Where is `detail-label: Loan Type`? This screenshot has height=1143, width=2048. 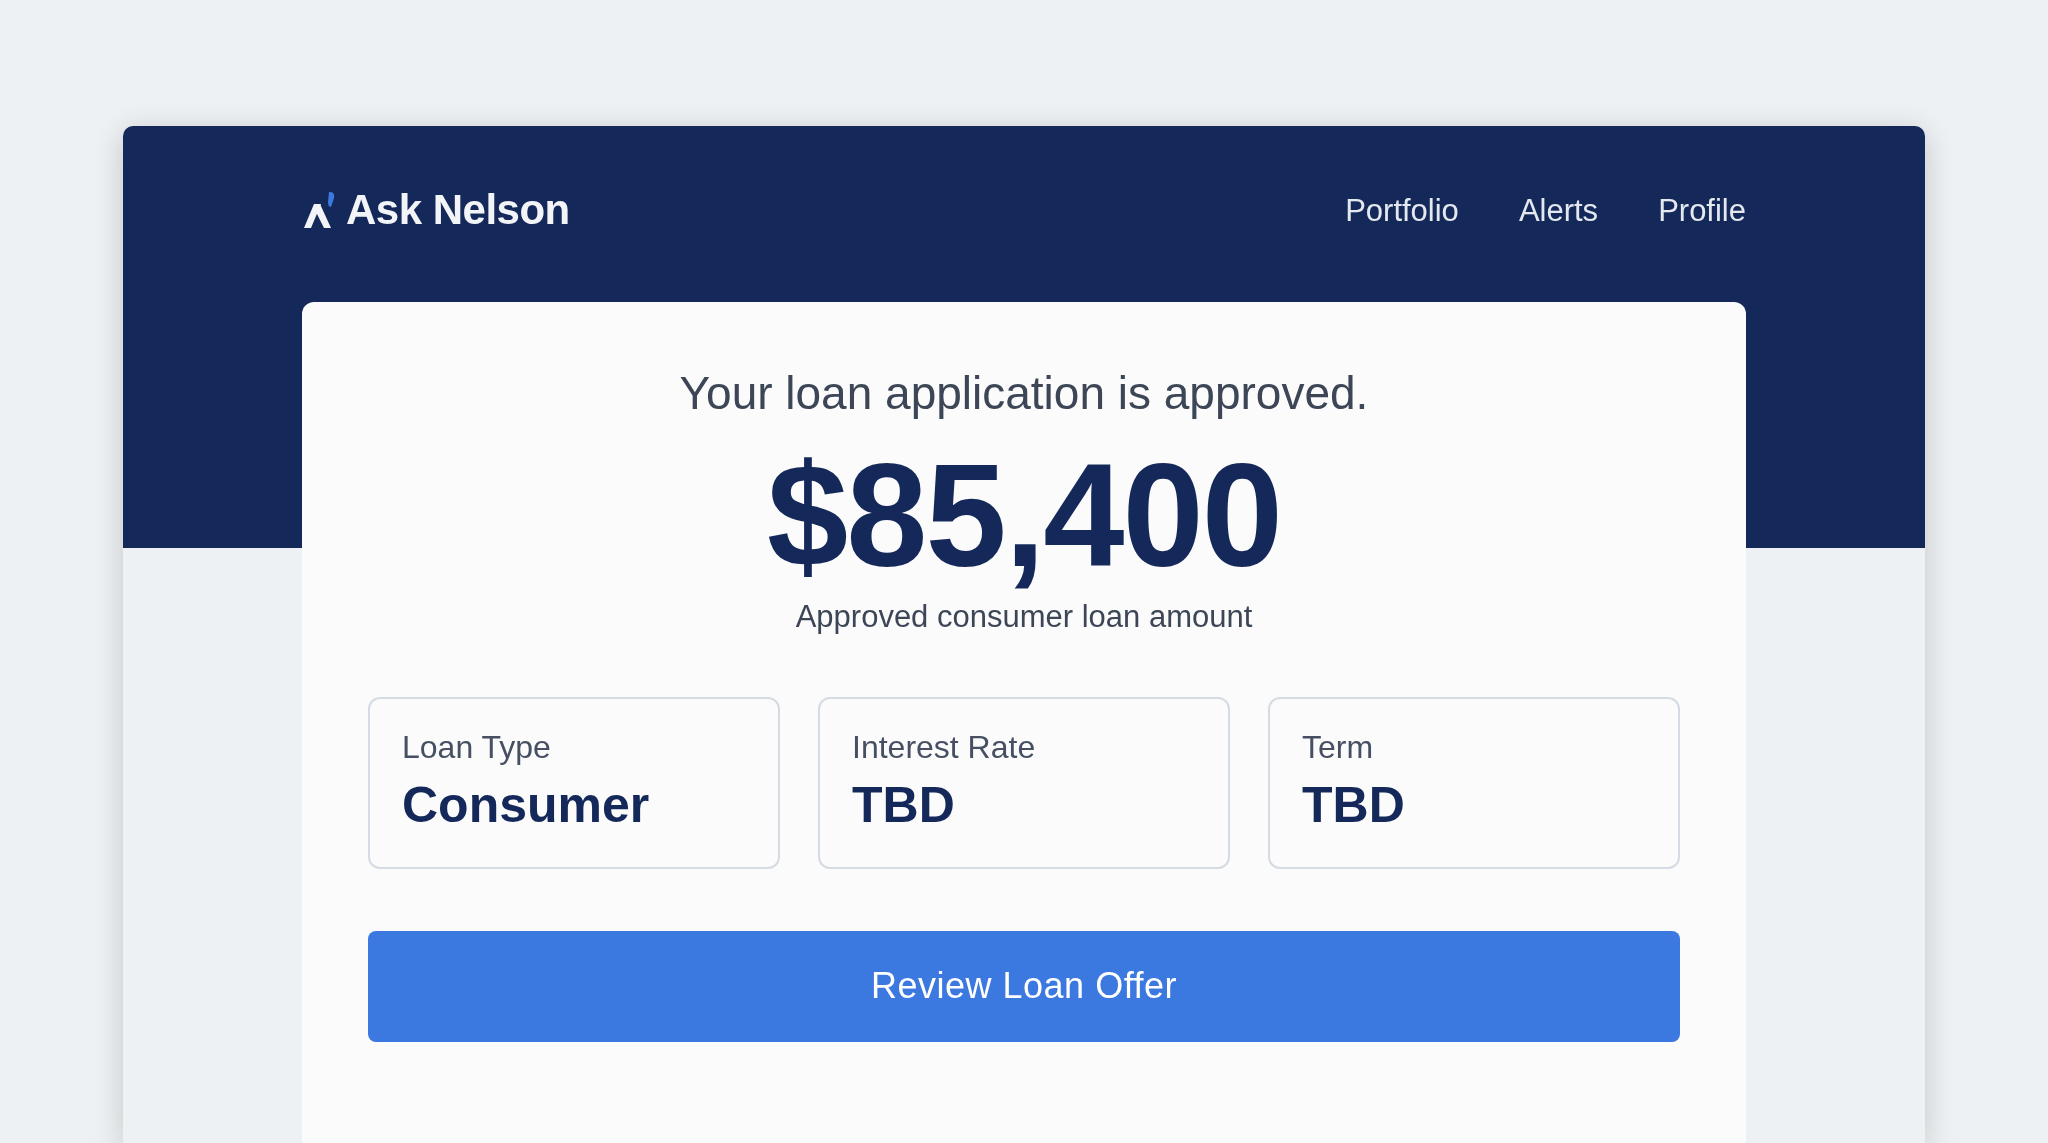 detail-label: Loan Type is located at coordinates (477, 747).